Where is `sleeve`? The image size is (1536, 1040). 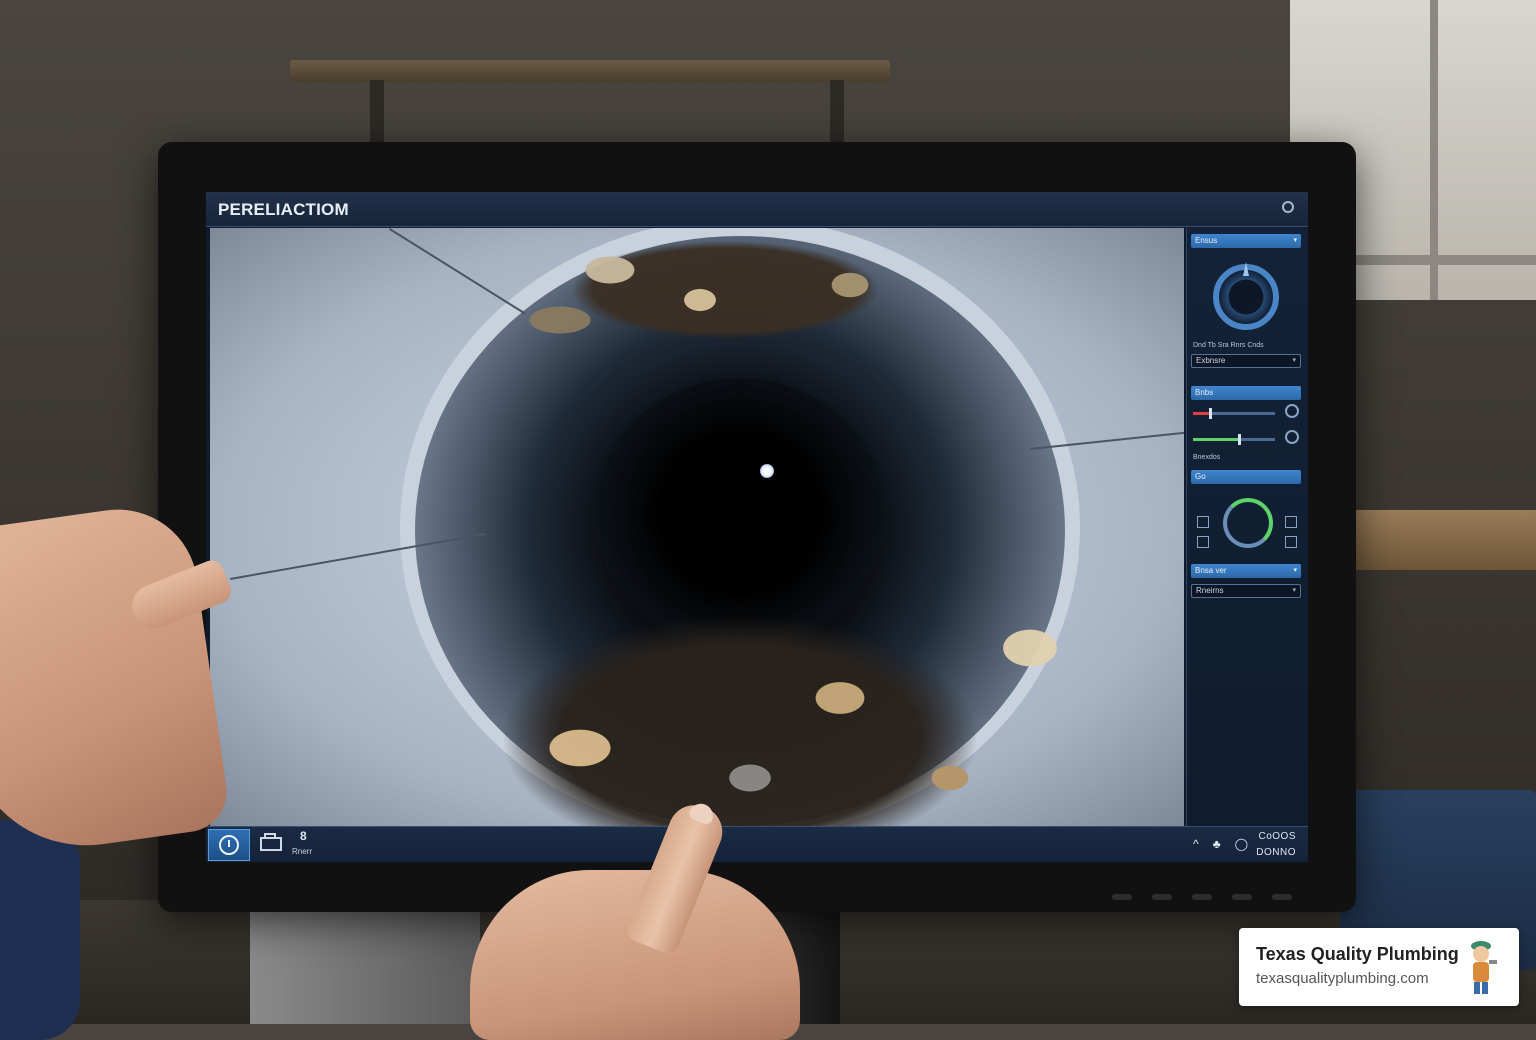 sleeve is located at coordinates (40, 930).